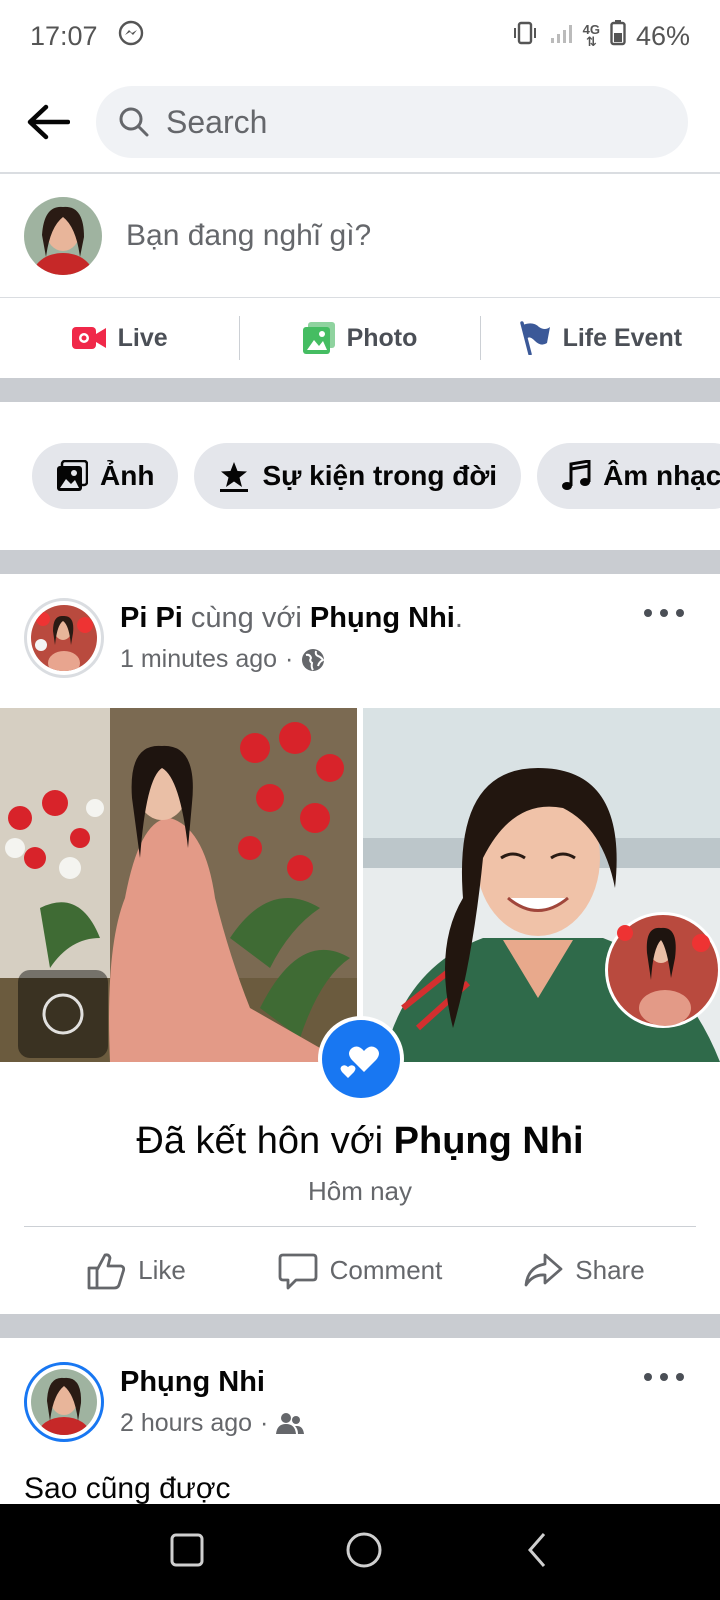 This screenshot has height=1600, width=720. I want to click on recent-apps-button, so click(187, 1552).